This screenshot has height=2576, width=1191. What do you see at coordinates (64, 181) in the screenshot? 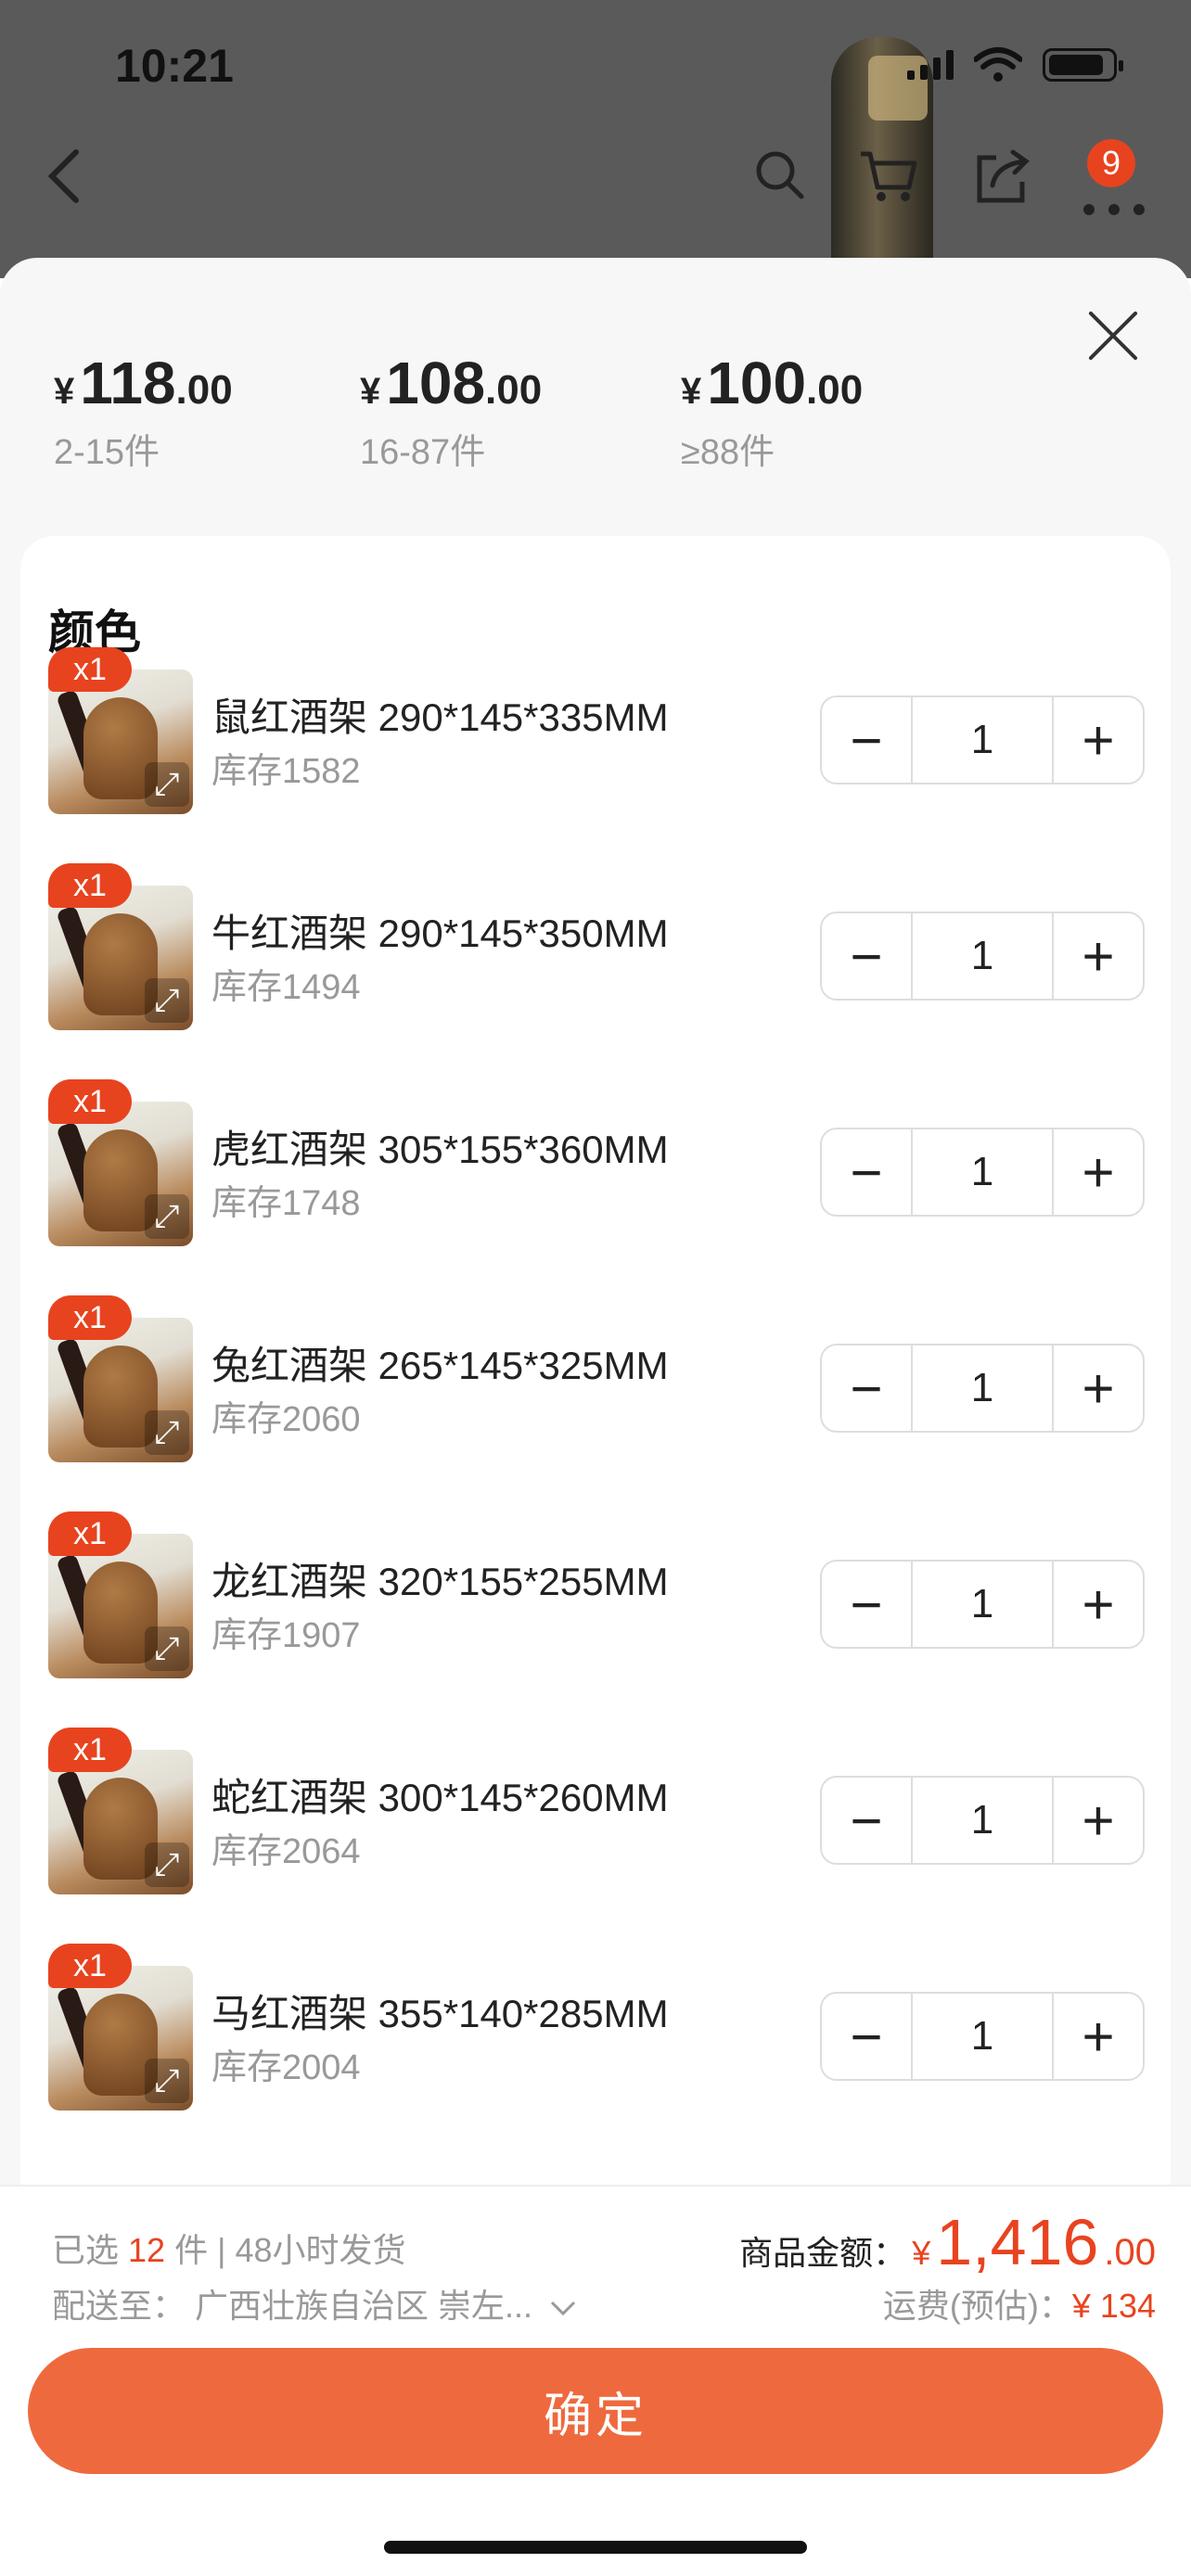
I see `back-icon` at bounding box center [64, 181].